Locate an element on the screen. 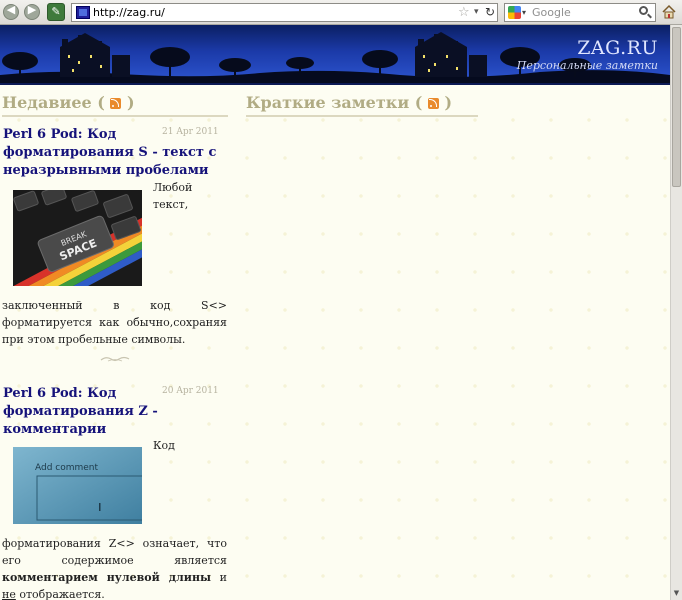 The width and height of the screenshot is (682, 600). recent-heading-close: ) is located at coordinates (130, 102).